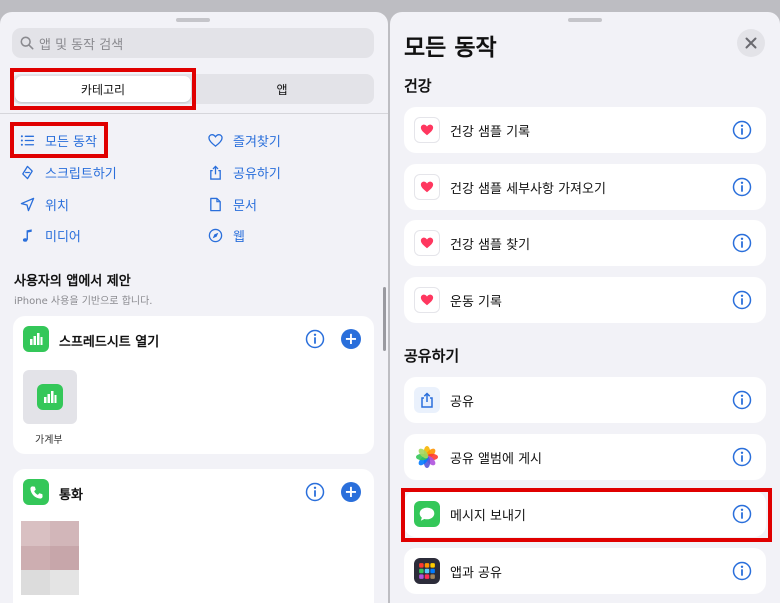 The image size is (780, 603). Describe the element at coordinates (193, 536) in the screenshot. I see `suggestion-card-call: 통화 +` at that location.